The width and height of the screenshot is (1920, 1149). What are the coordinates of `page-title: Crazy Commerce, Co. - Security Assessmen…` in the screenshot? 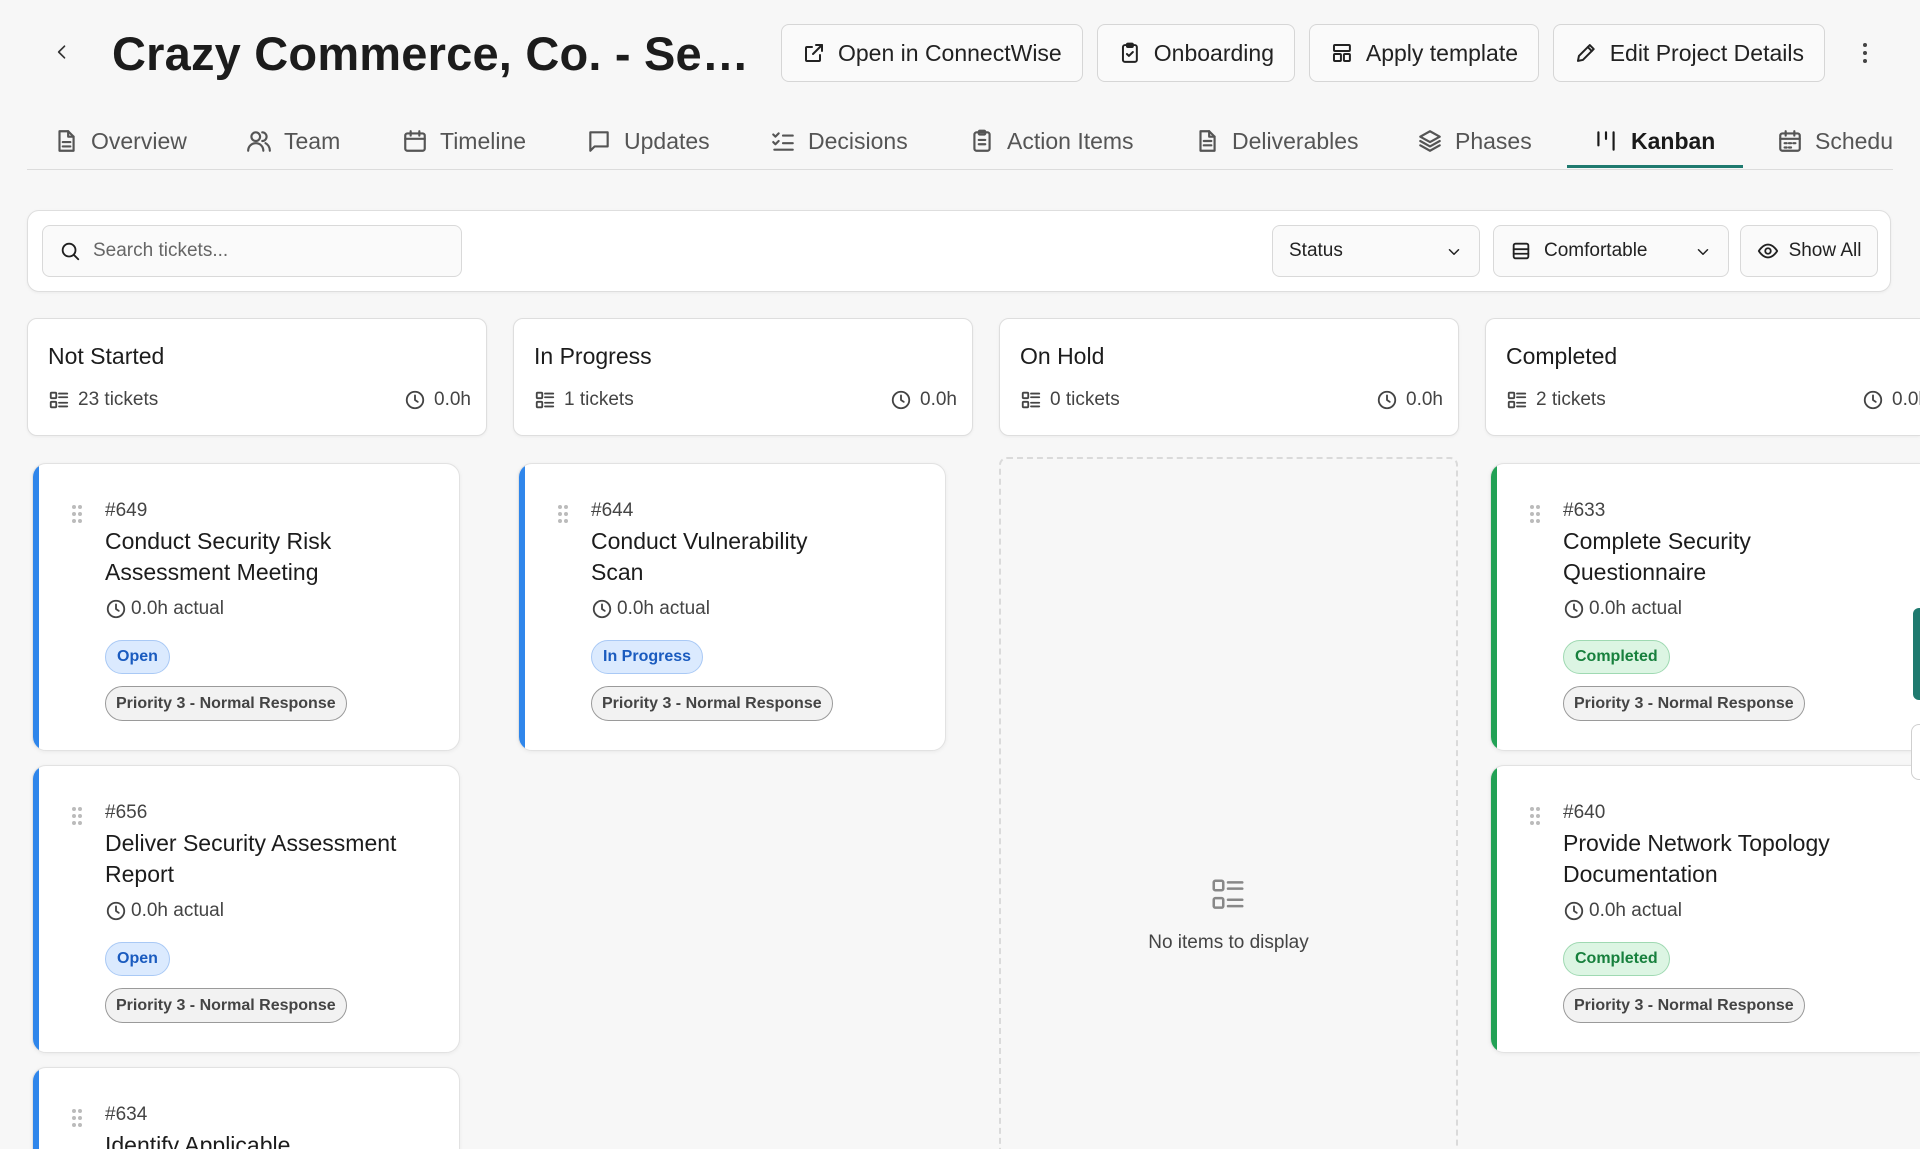 It's located at (437, 53).